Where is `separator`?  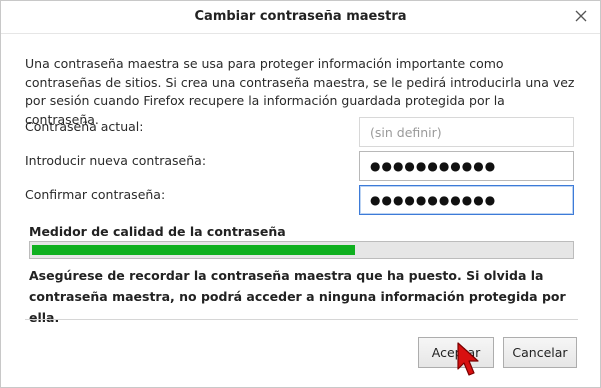 separator is located at coordinates (301, 319).